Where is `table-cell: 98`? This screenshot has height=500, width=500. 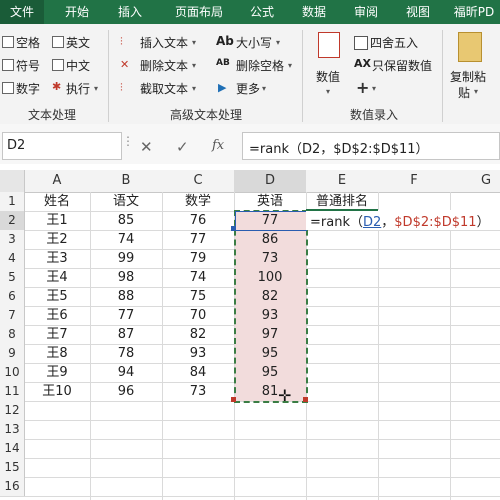
table-cell: 98 is located at coordinates (126, 277).